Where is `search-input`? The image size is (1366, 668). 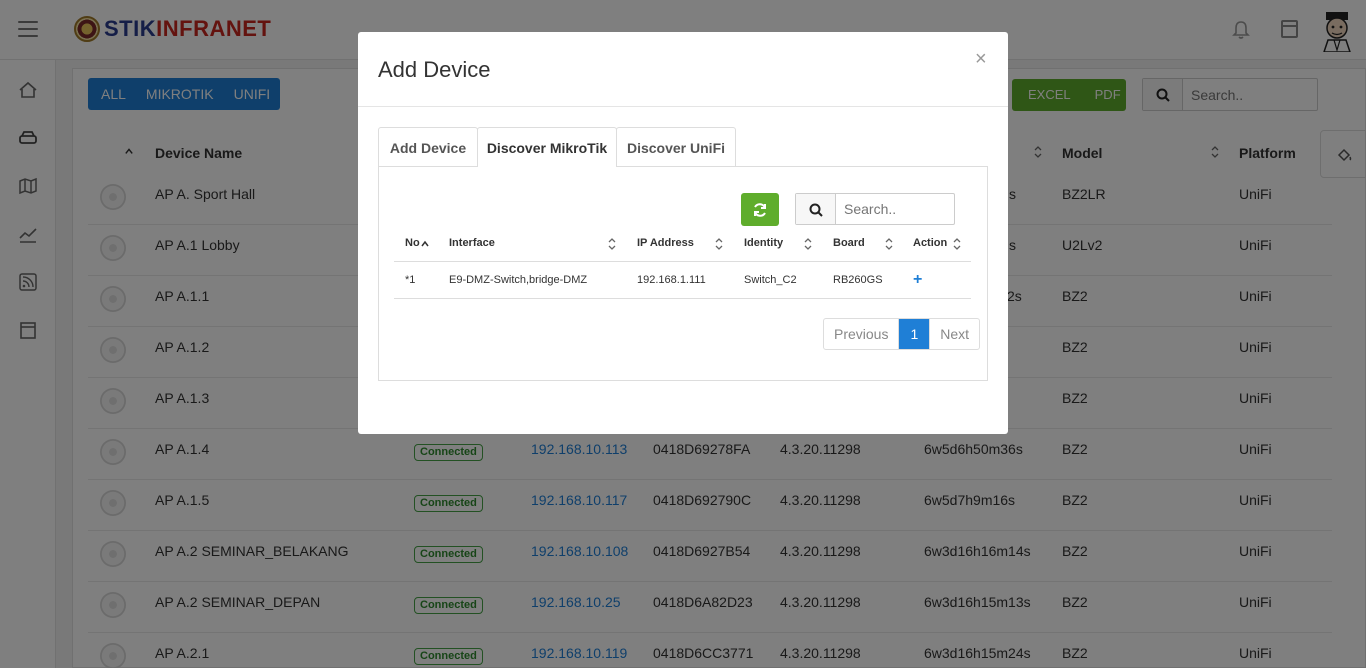 search-input is located at coordinates (895, 209).